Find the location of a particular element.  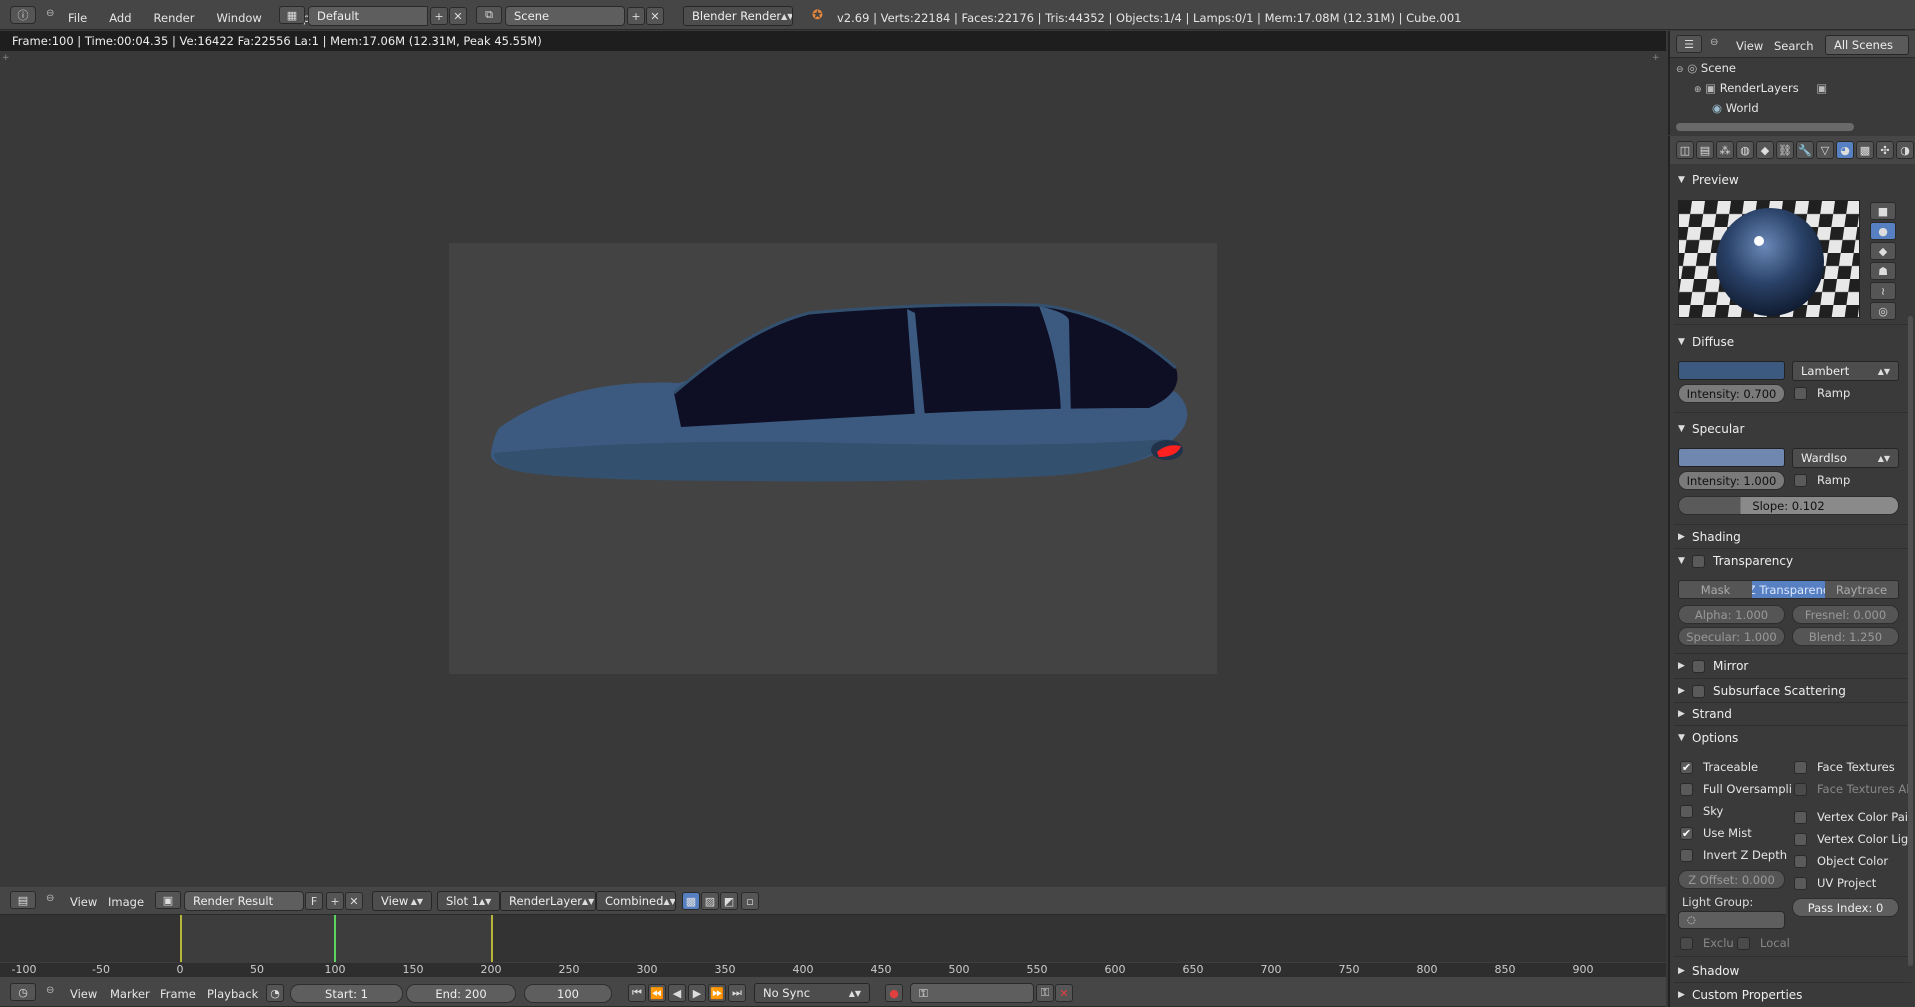

panel-shading-header: ▶ Shading is located at coordinates (1792, 537).